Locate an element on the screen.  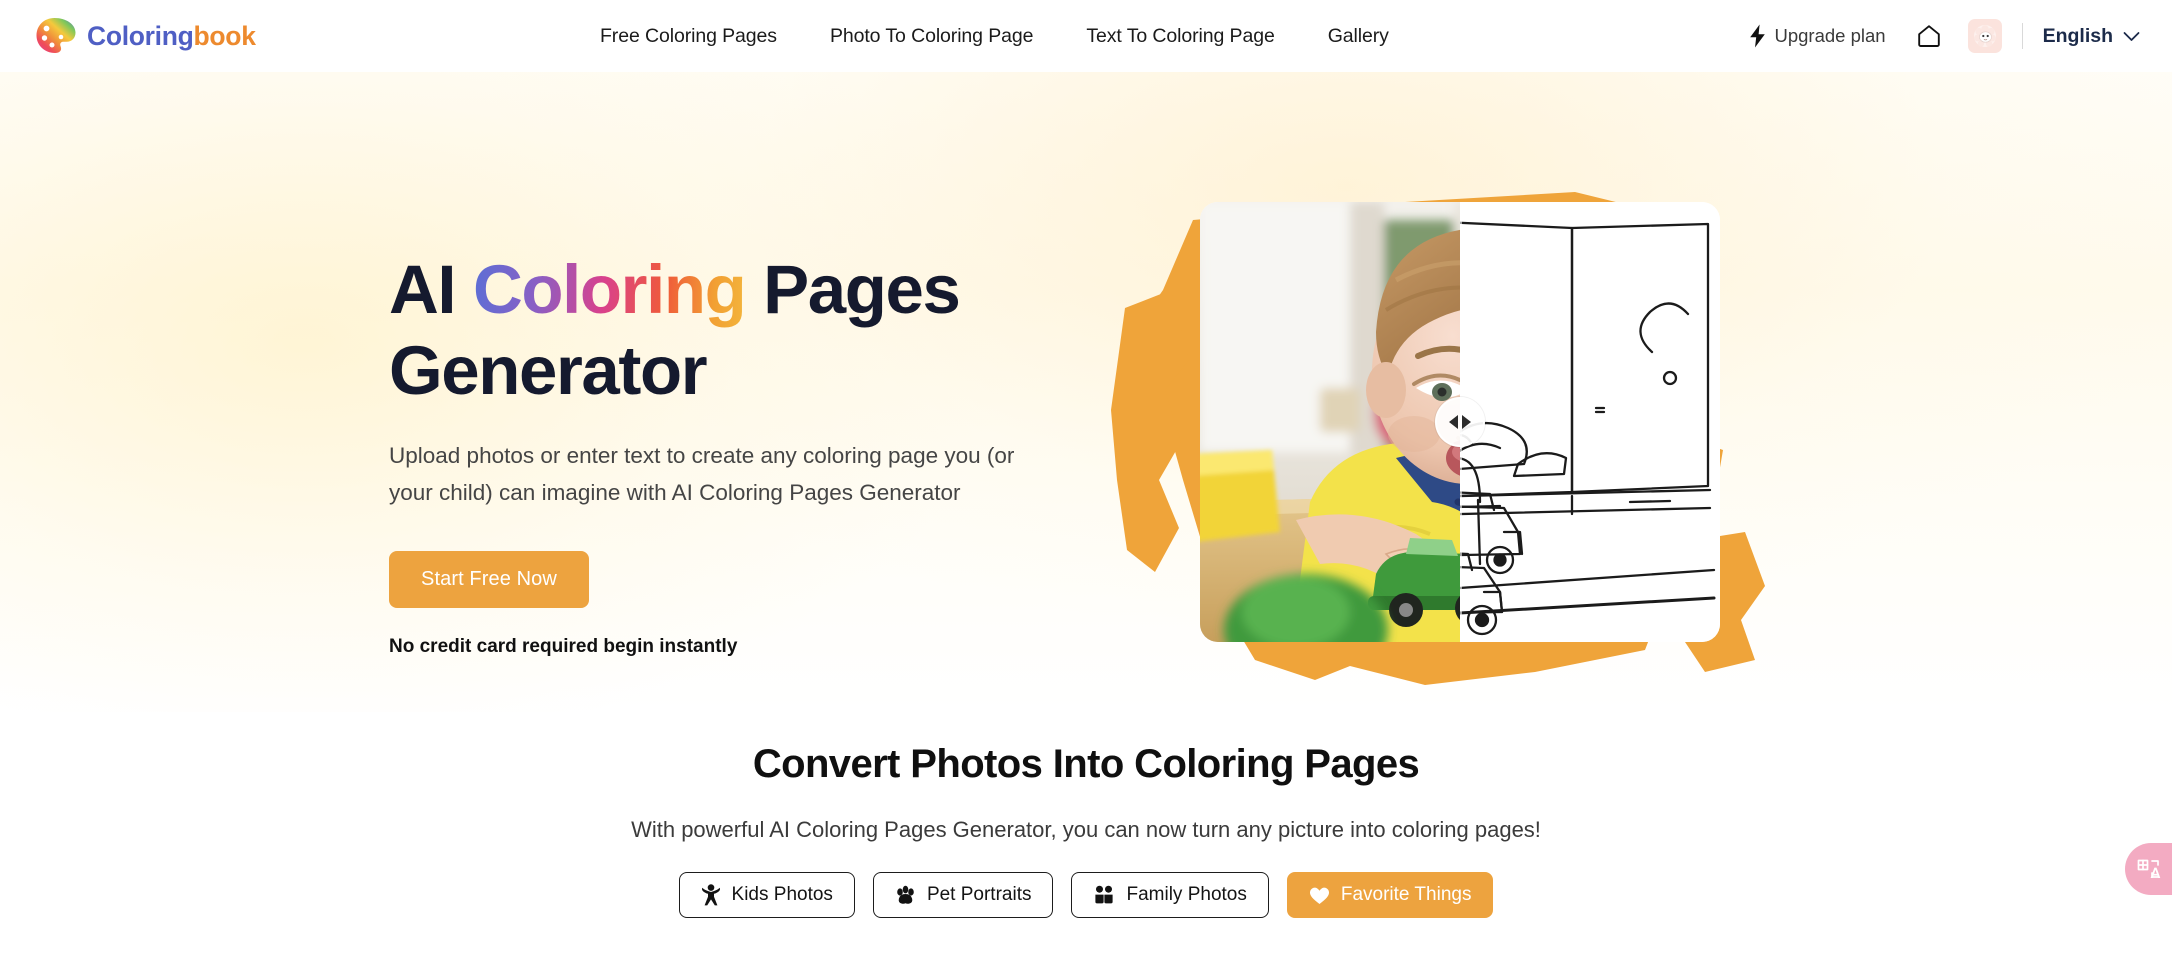
logo: Coloringbook is located at coordinates (145, 36).